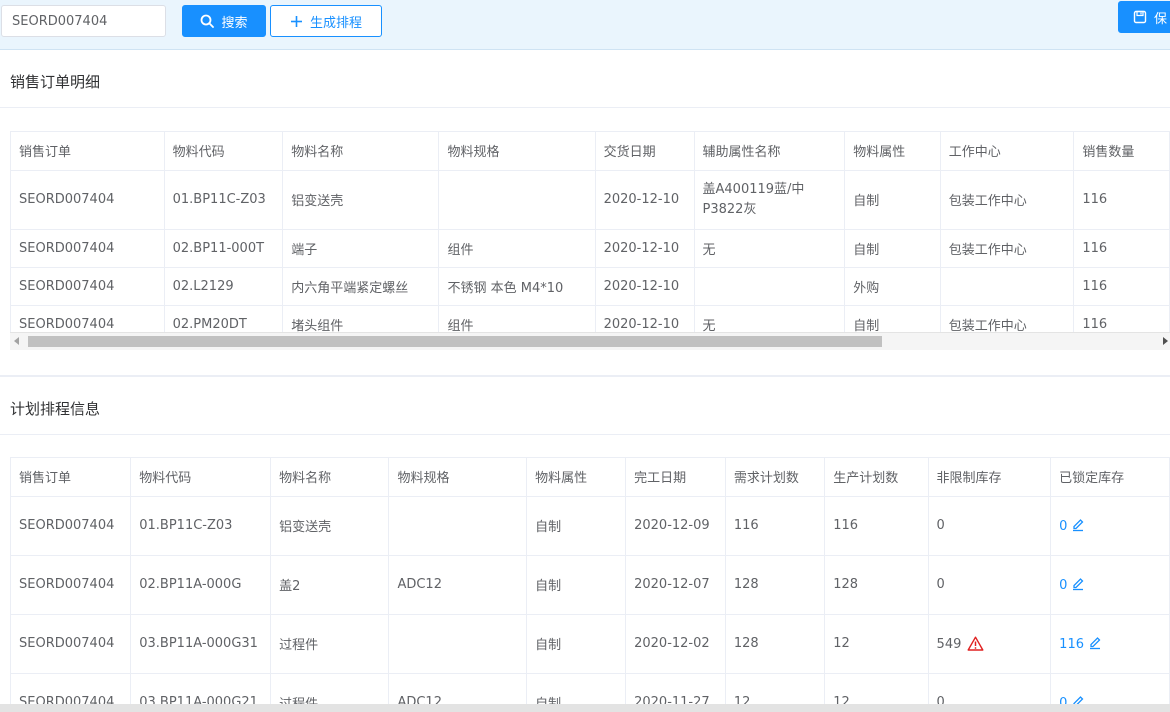 This screenshot has width=1170, height=712. Describe the element at coordinates (198, 643) in the screenshot. I see `plan-cell-text: 03.BP11A-000G31` at that location.